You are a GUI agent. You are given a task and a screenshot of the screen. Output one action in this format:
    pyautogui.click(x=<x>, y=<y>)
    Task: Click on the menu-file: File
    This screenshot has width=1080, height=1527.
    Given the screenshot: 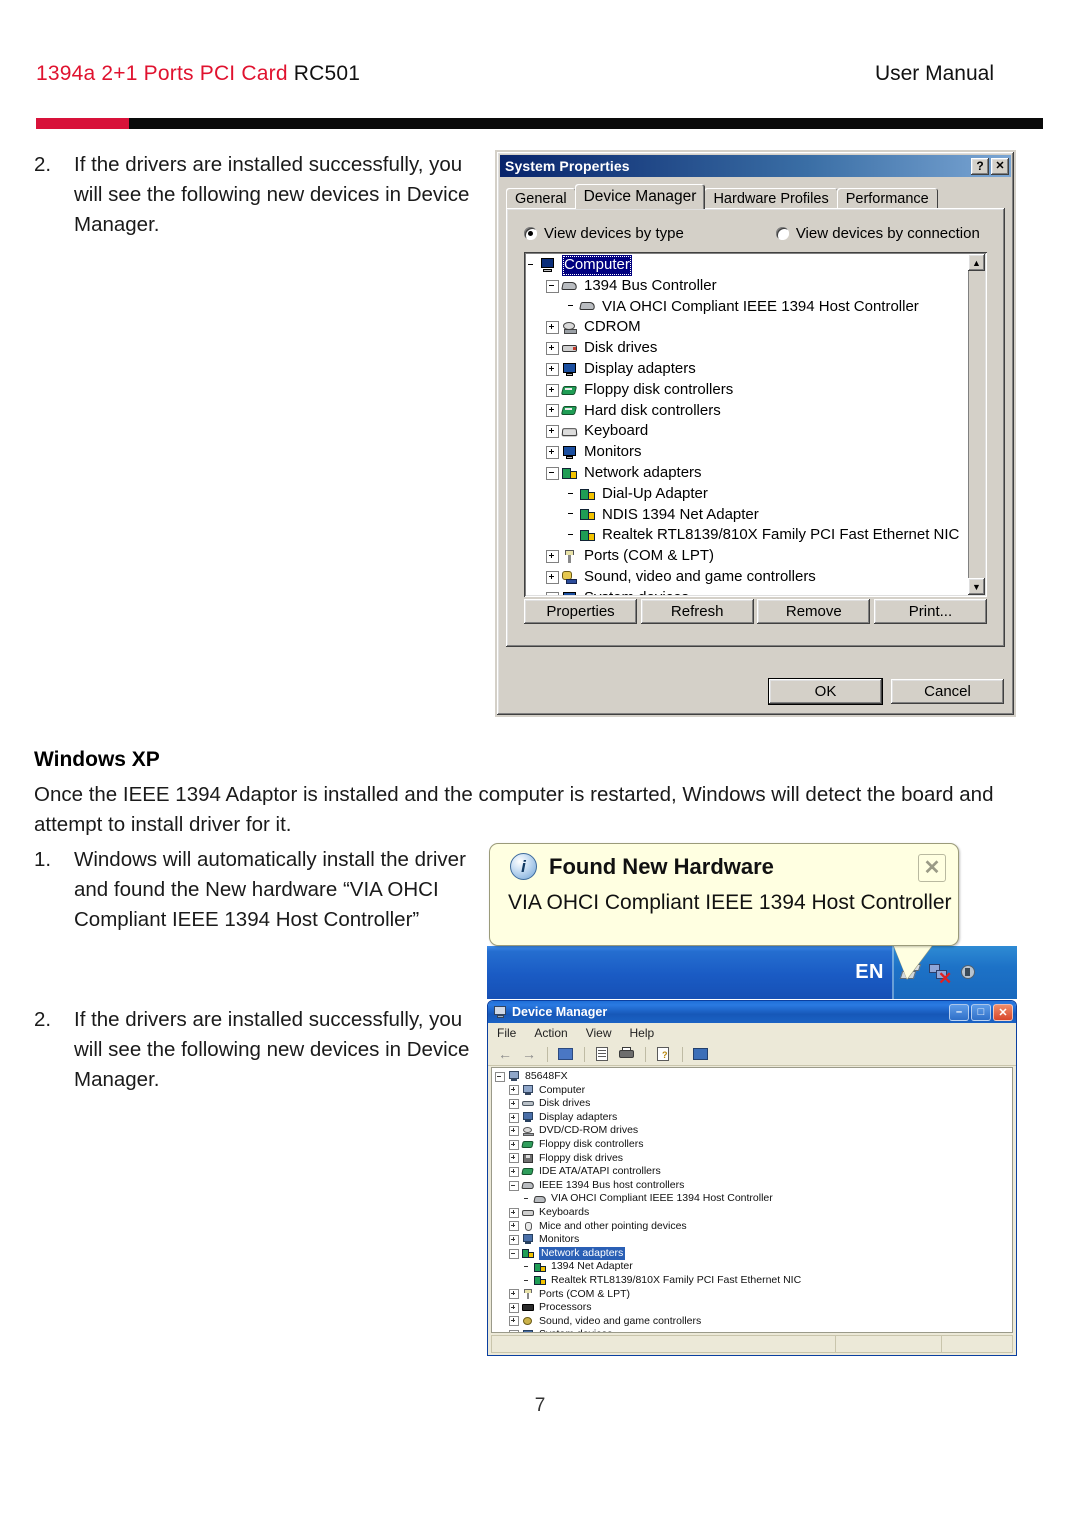 What is the action you would take?
    pyautogui.click(x=506, y=1033)
    